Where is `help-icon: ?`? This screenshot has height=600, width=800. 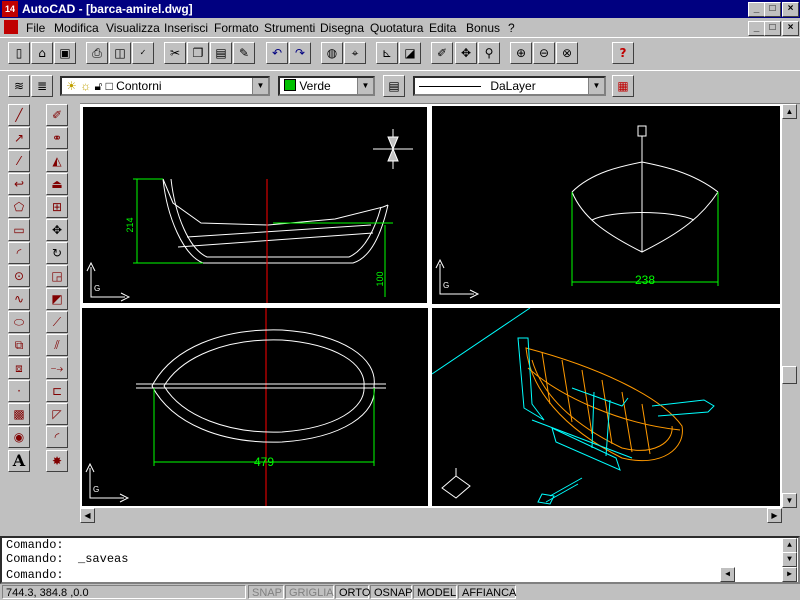 help-icon: ? is located at coordinates (623, 53).